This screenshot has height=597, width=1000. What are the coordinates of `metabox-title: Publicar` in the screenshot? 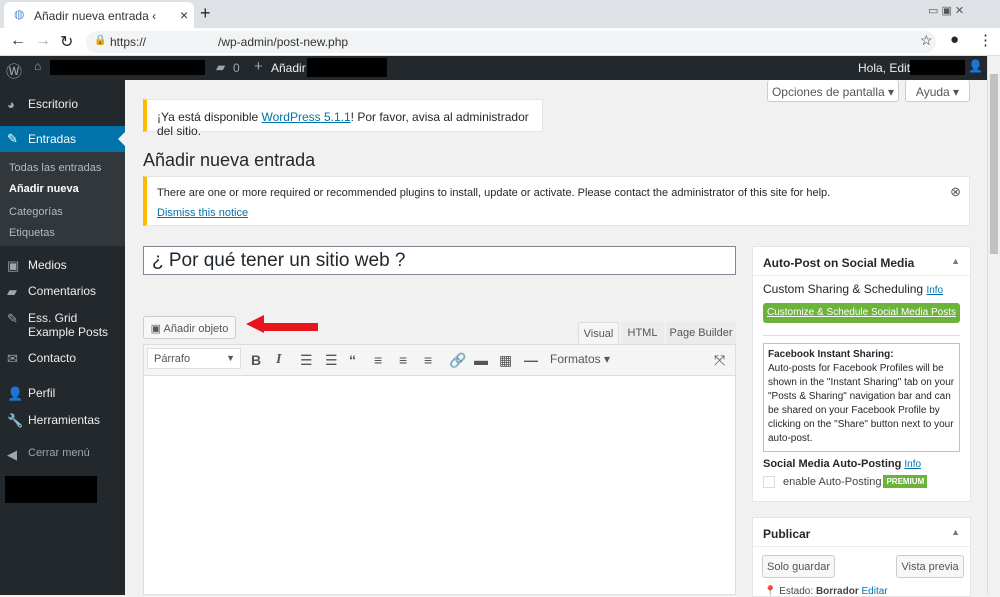 It's located at (861, 532).